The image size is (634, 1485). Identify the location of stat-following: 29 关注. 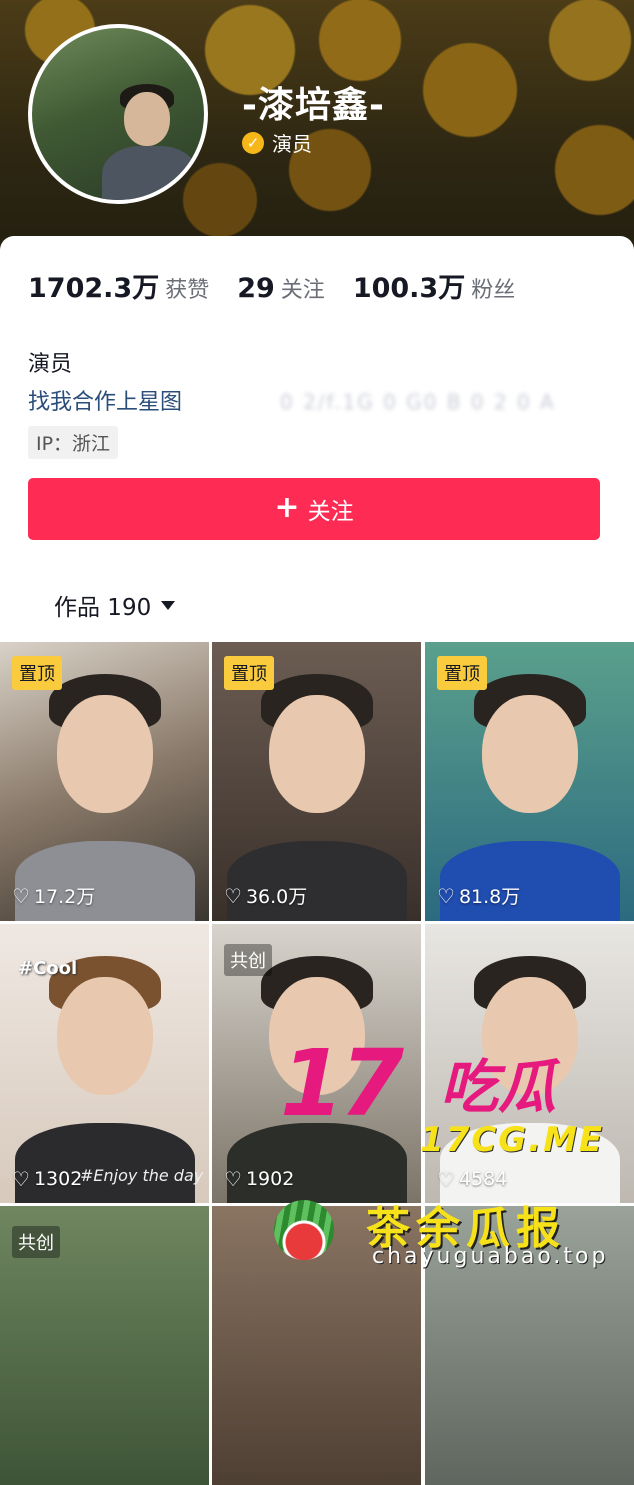
(281, 288).